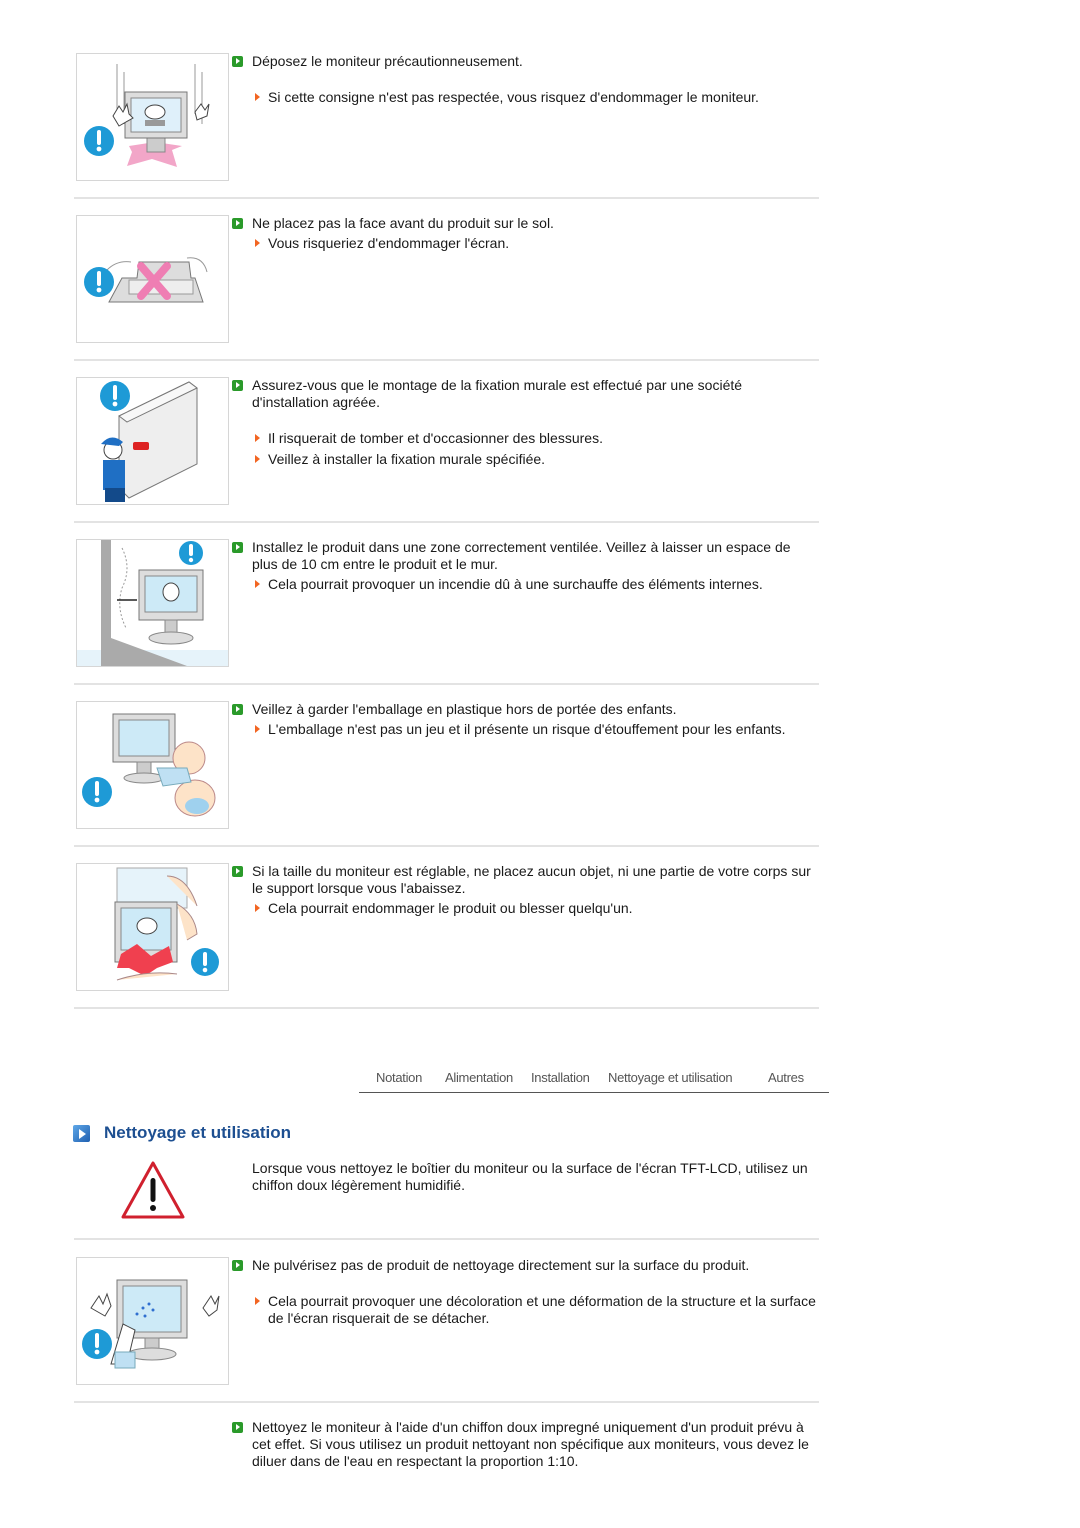  I want to click on nav-link-nettoyage: Nettoyage et utilisation, so click(670, 1077).